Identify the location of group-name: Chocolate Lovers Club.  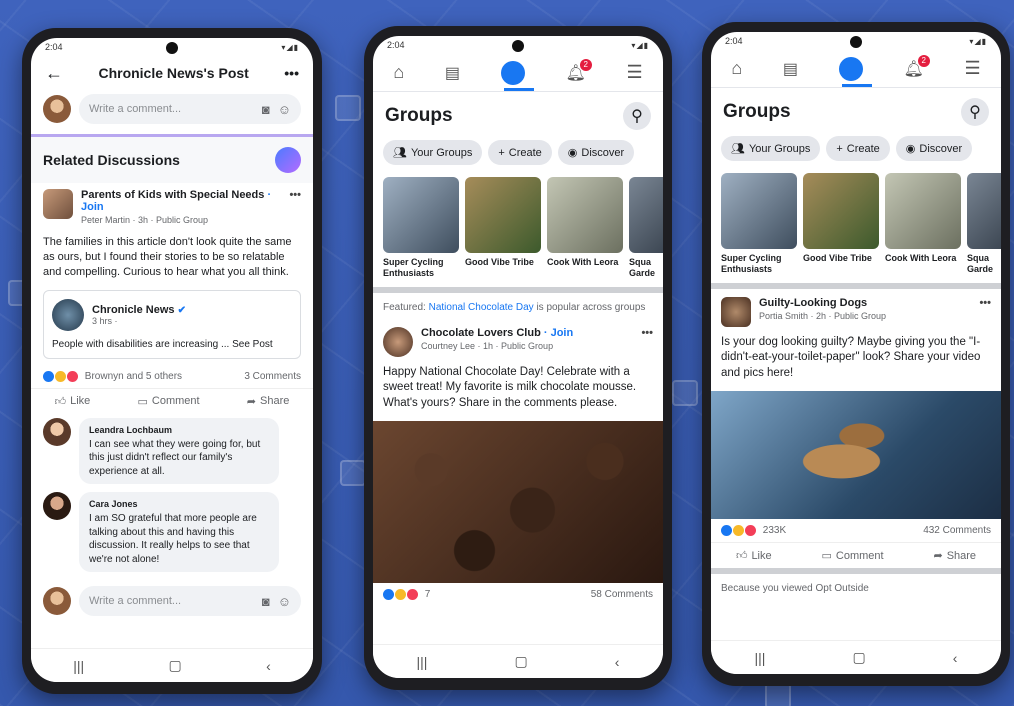
(481, 333).